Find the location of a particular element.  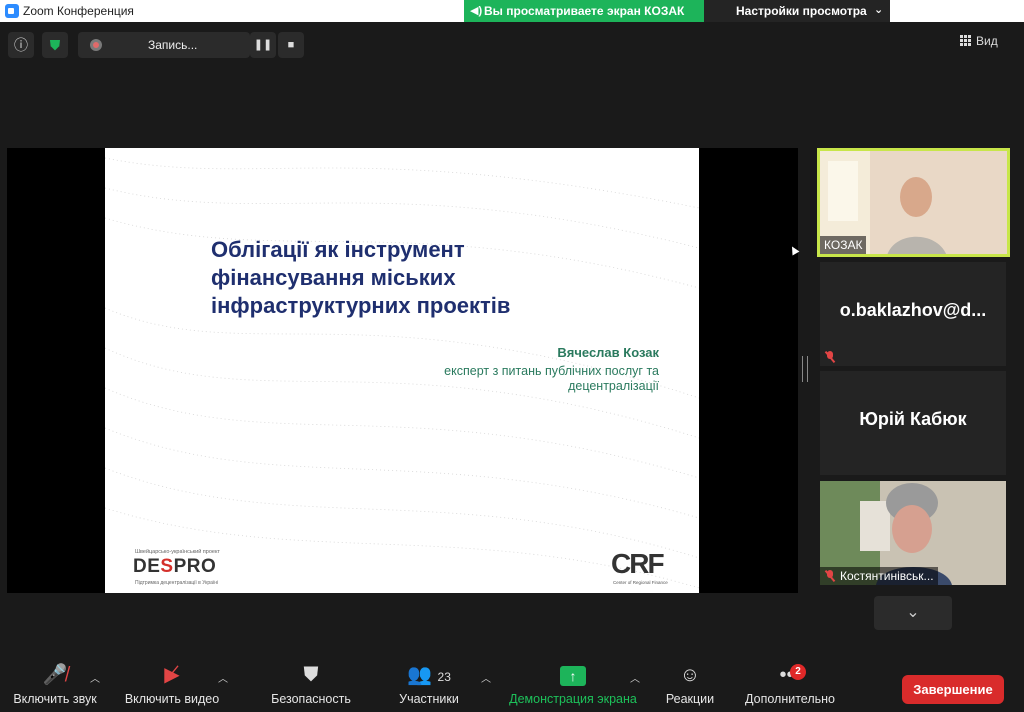

share-options-caret-icon: ︿ is located at coordinates (635, 677).